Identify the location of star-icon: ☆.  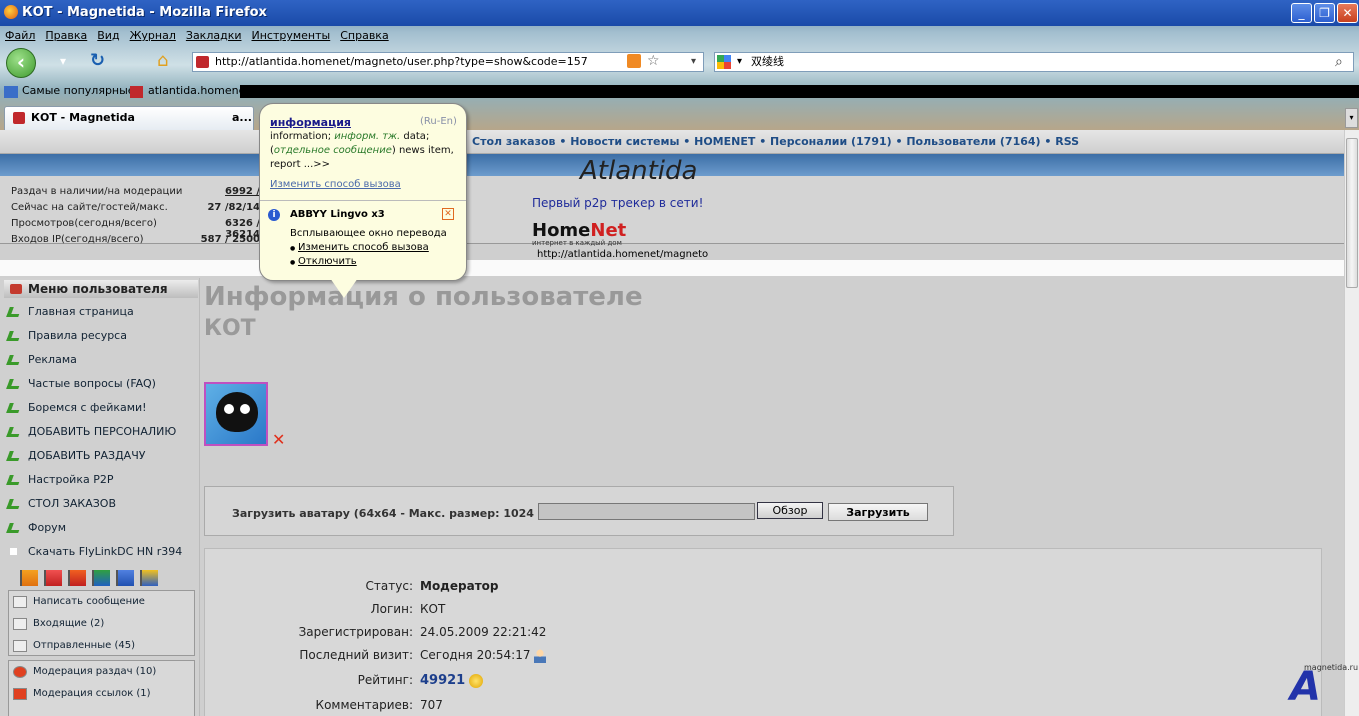
(653, 61).